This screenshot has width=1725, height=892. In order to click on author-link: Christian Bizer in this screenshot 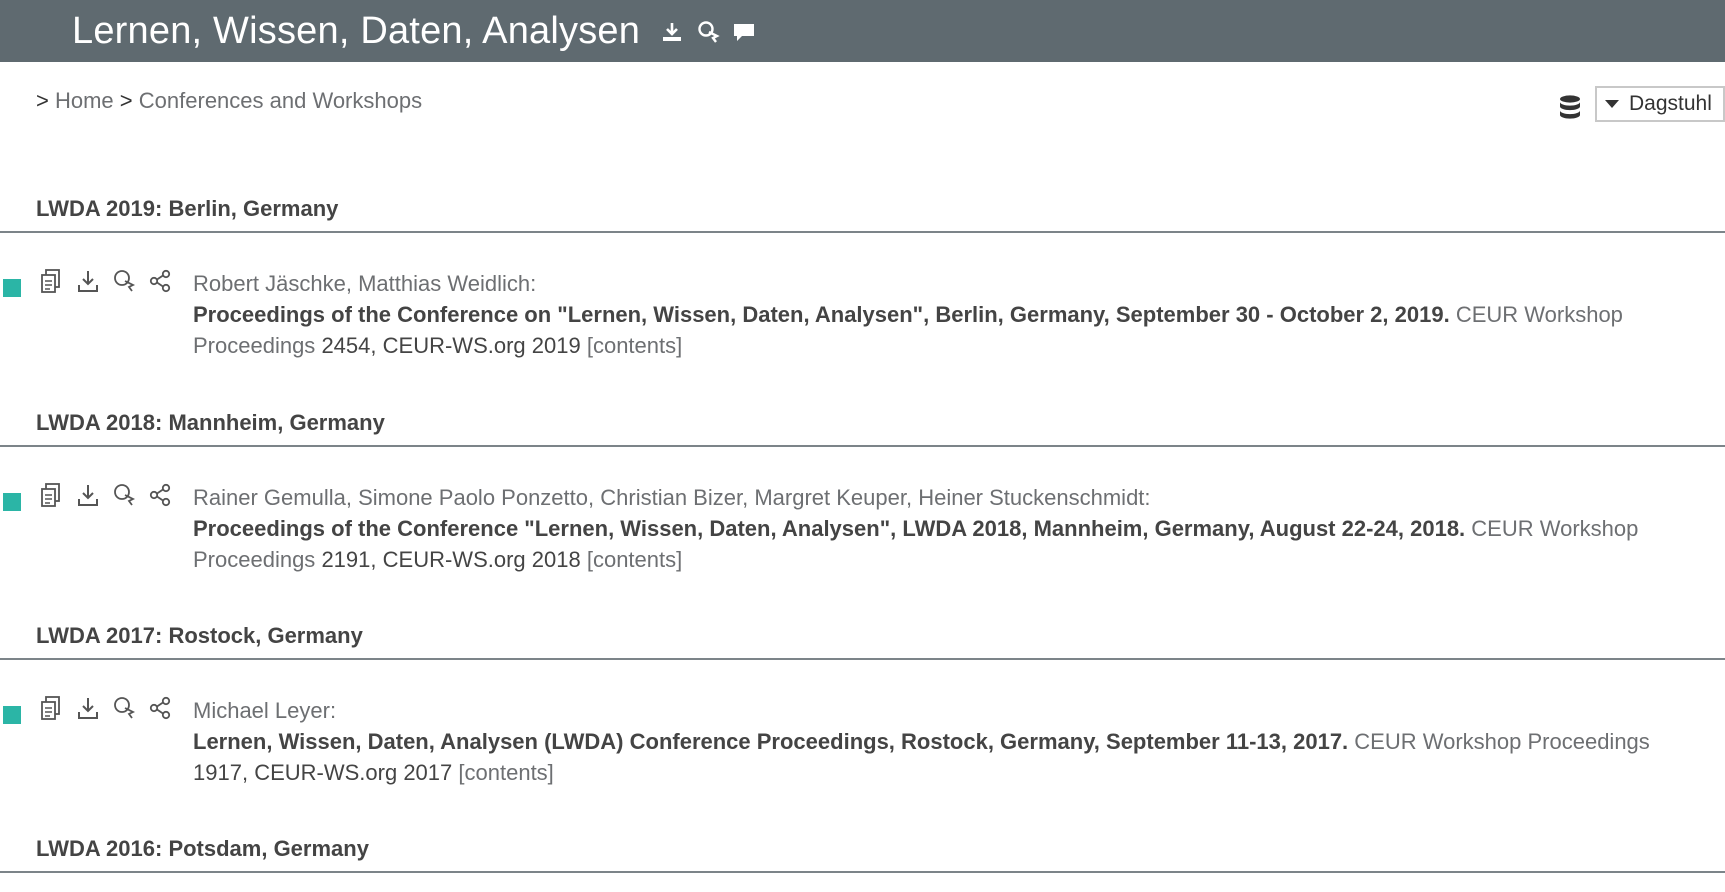, I will do `click(671, 497)`.